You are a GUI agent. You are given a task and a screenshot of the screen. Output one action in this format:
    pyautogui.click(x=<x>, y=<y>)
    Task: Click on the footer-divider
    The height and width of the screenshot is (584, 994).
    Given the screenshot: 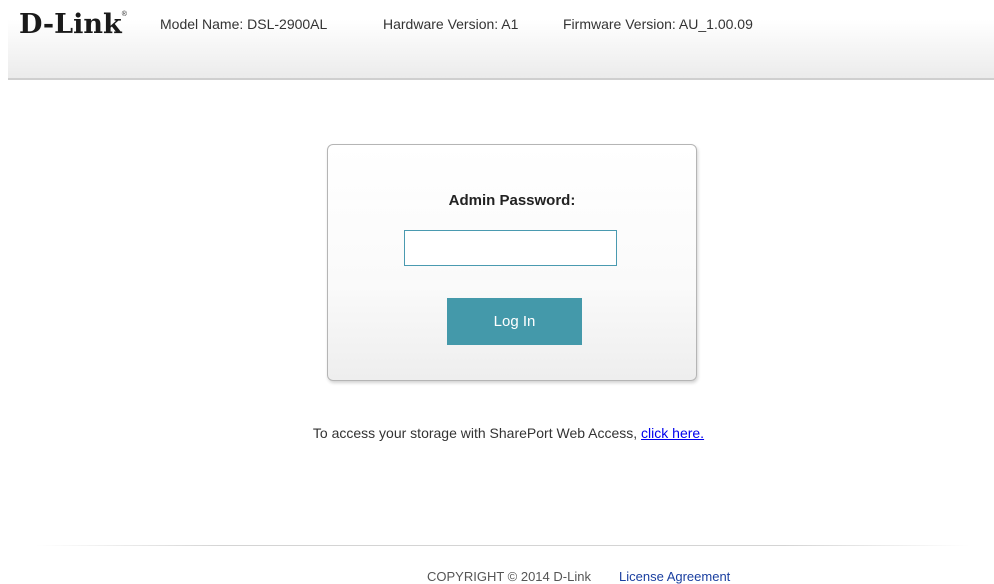 What is the action you would take?
    pyautogui.click(x=503, y=545)
    